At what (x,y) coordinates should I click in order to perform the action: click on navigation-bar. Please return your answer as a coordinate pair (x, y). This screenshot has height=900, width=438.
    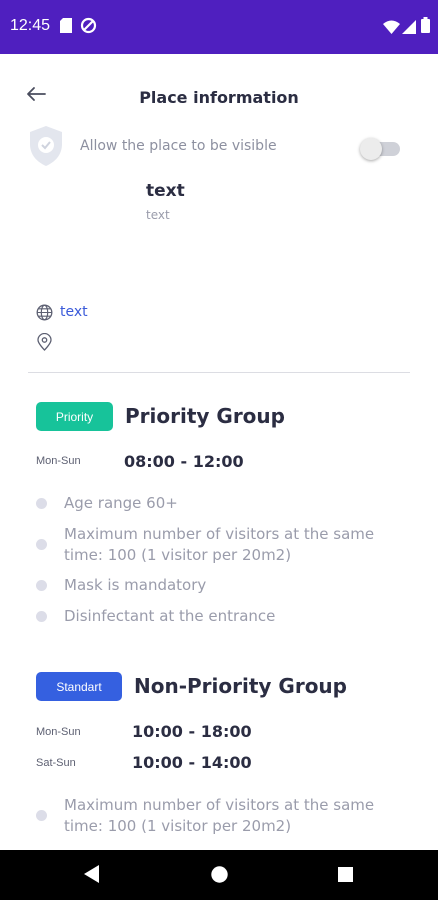
    Looking at the image, I should click on (219, 875).